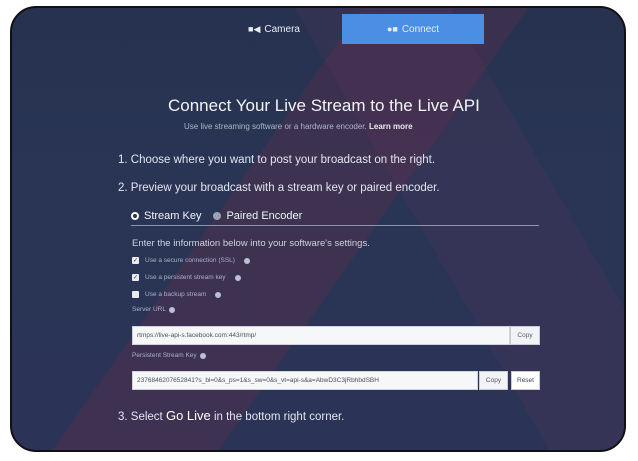  What do you see at coordinates (135, 294) in the screenshot?
I see `checkbox-unchecked-icon` at bounding box center [135, 294].